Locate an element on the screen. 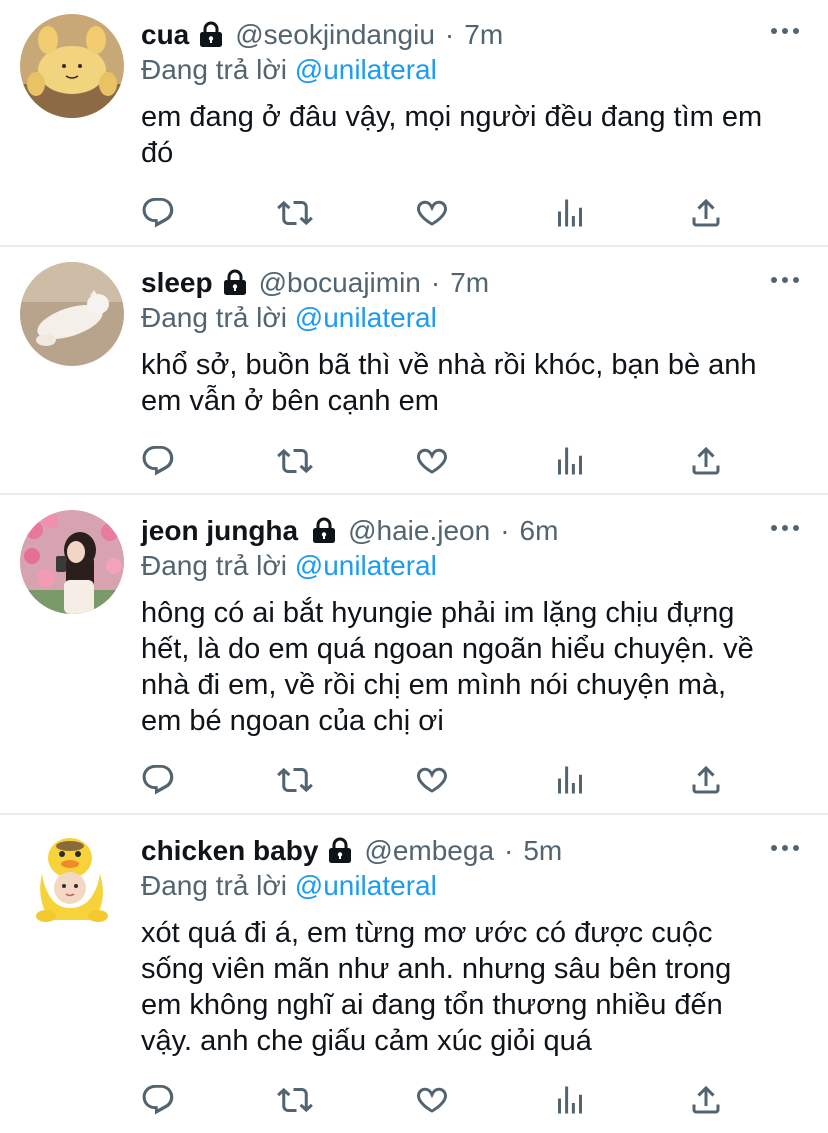 This screenshot has height=1133, width=828. sleeping-cat-image is located at coordinates (72, 314).